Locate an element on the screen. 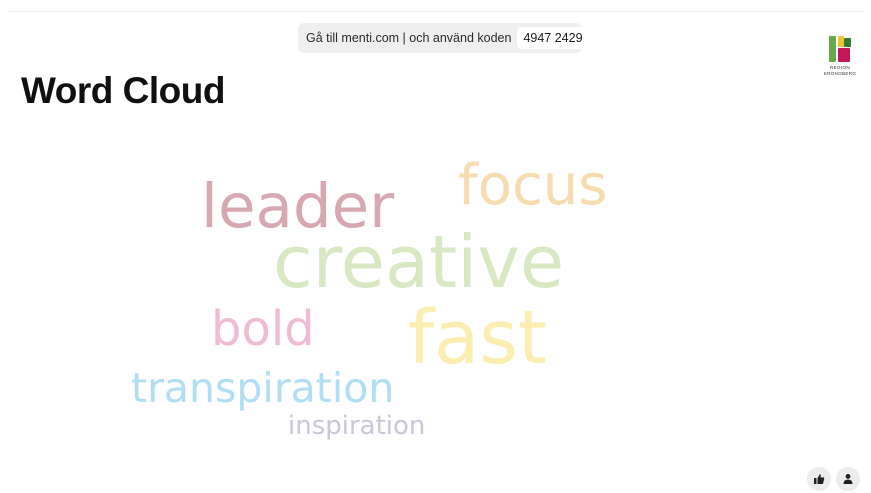 The width and height of the screenshot is (871, 493). word-cloud-word: transpiration is located at coordinates (263, 388).